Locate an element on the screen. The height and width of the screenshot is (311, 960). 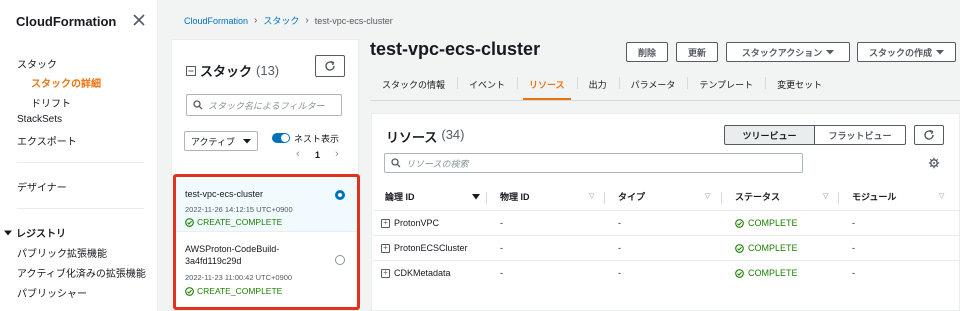
table-row: + CDKMetadata - - COMPLETE - is located at coordinates (666, 272).